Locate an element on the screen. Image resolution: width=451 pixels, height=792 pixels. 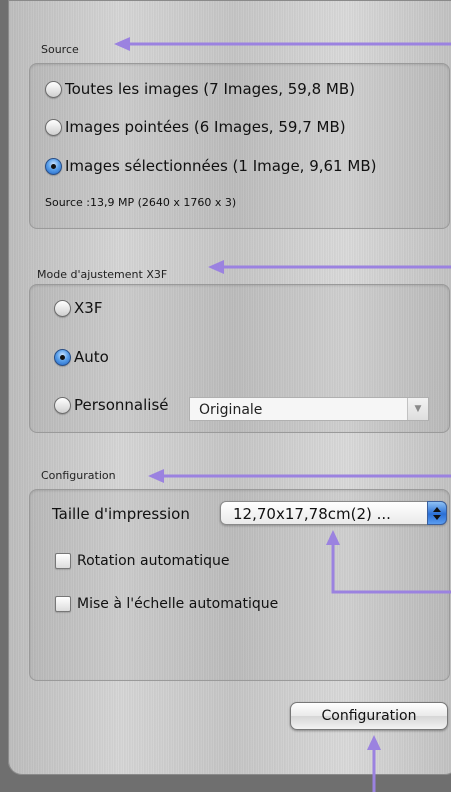
radio-label: Images pointées (6 Images, 59,7 MB) is located at coordinates (205, 127).